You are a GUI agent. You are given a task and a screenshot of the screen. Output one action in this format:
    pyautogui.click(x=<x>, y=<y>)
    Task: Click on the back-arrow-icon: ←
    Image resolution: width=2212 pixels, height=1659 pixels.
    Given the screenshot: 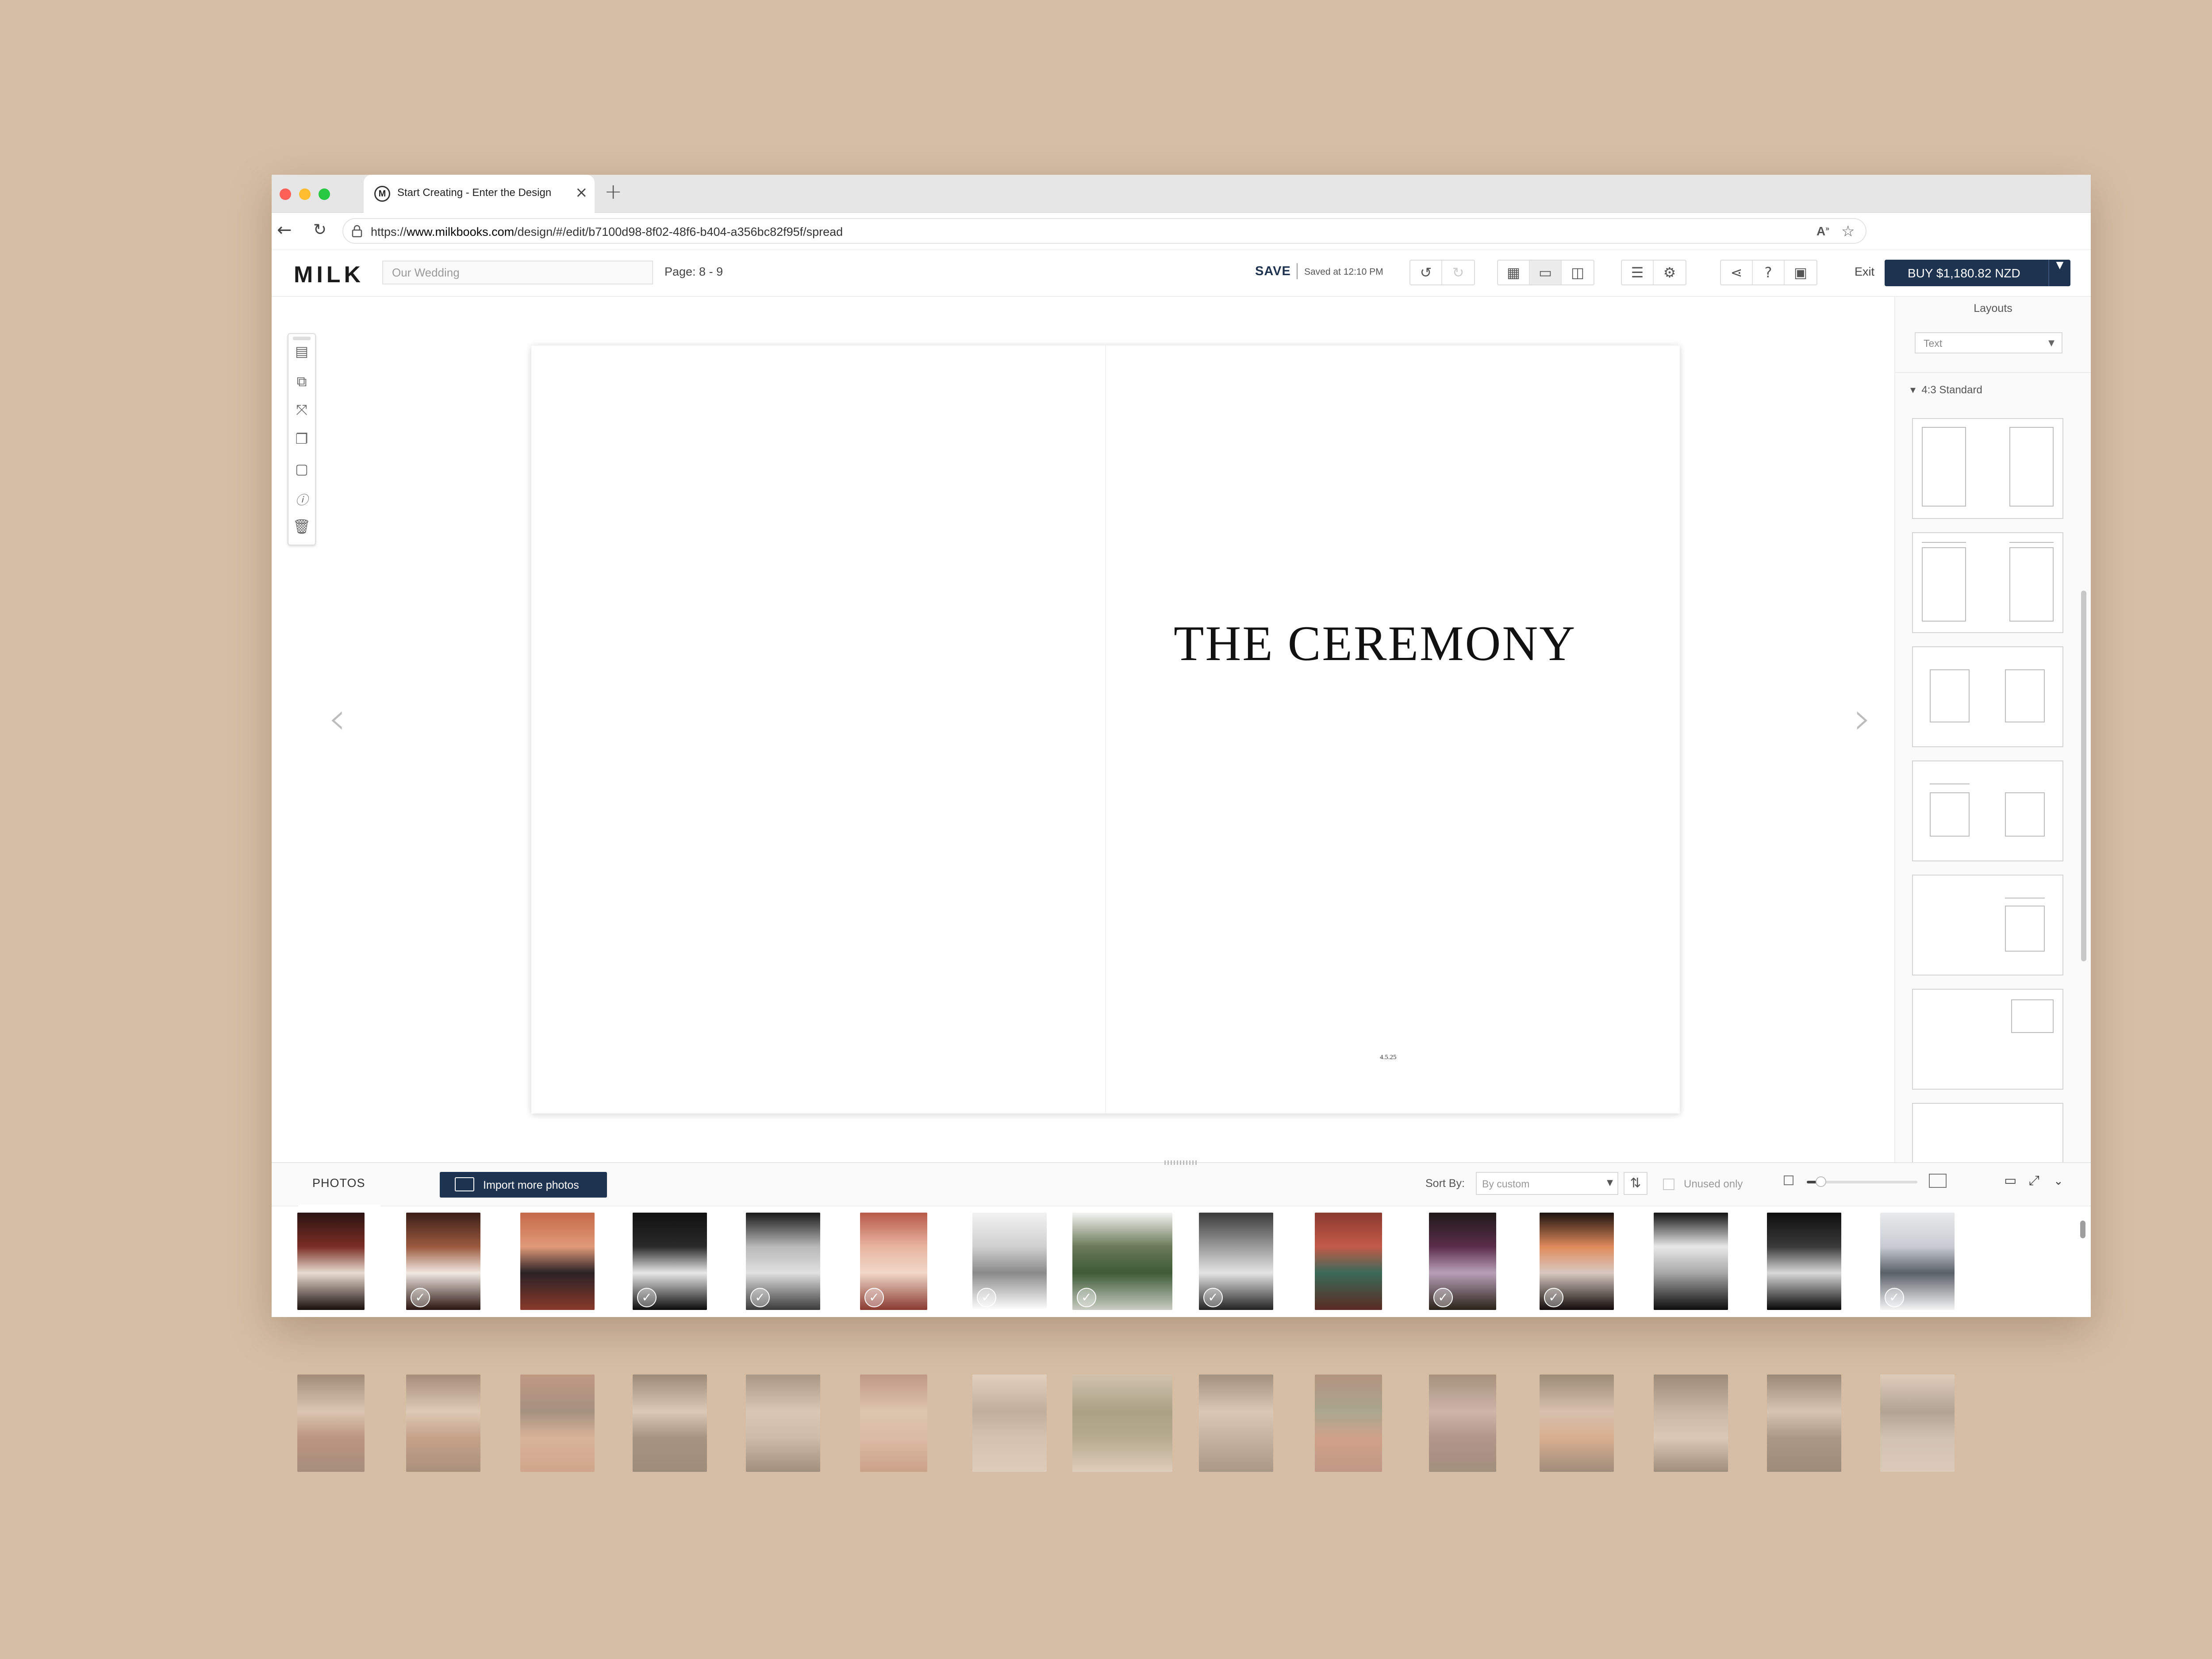 What is the action you would take?
    pyautogui.click(x=285, y=230)
    